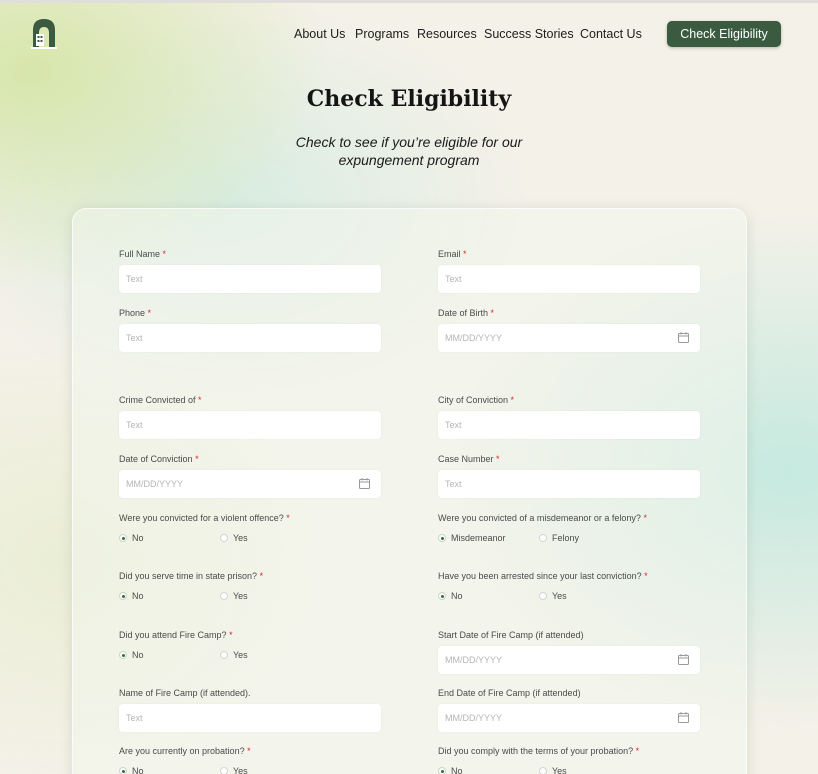 This screenshot has width=818, height=774. Describe the element at coordinates (553, 596) in the screenshot. I see `arrested-since-option-yes: Yes` at that location.